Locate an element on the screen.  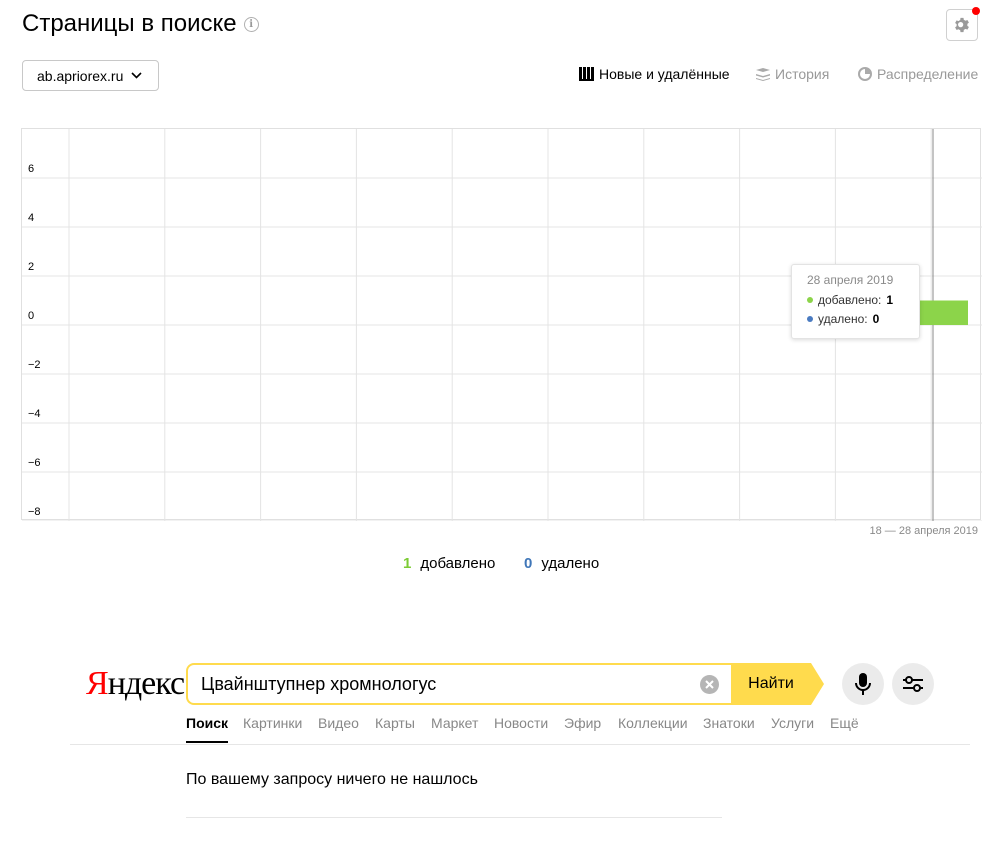
no-results-message: По вашему запросу ничего не нашлось is located at coordinates (332, 779).